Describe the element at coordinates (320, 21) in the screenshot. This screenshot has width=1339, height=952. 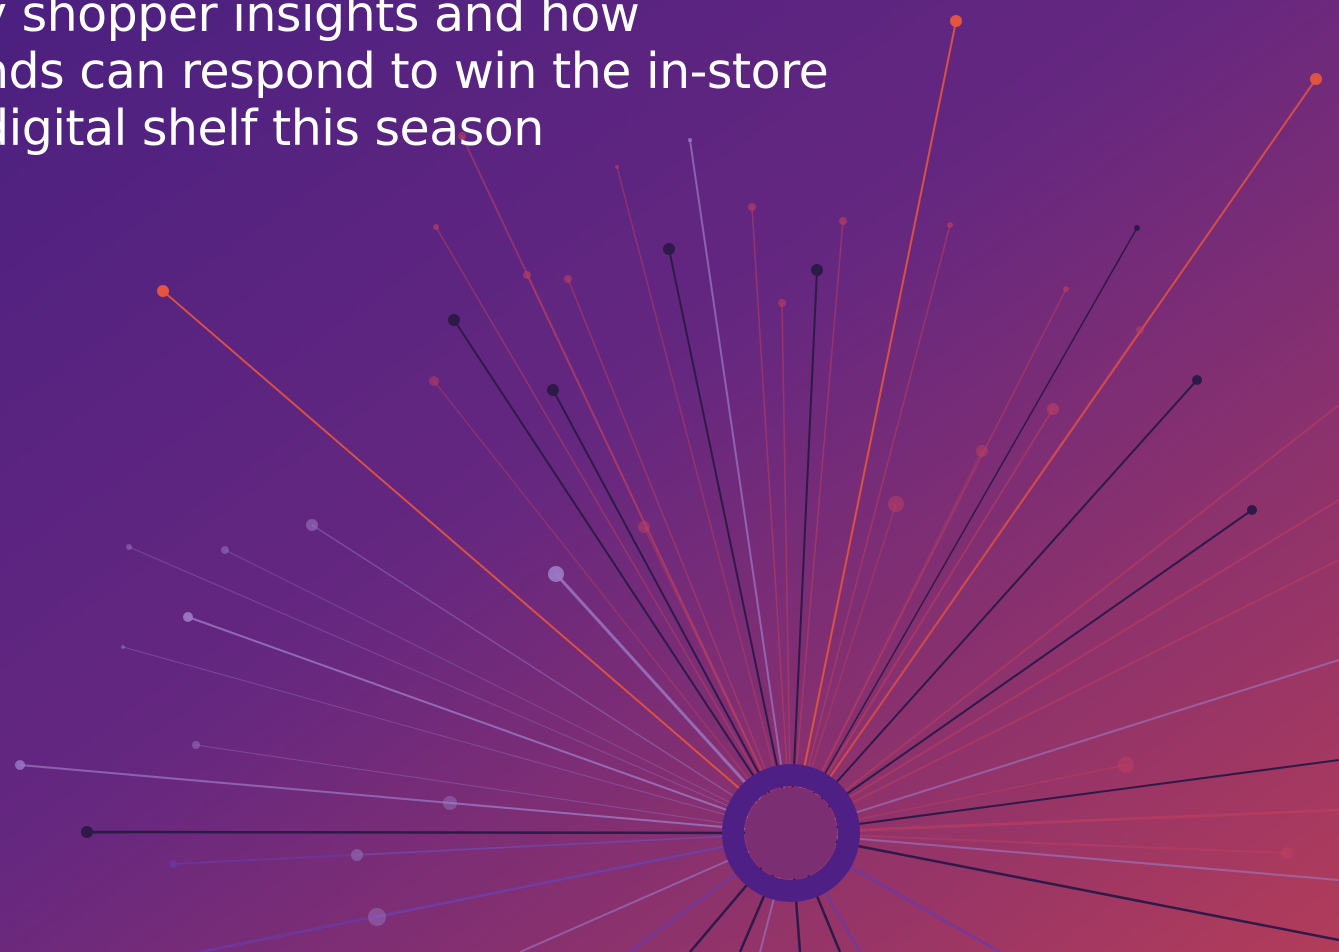
I see `headline-line-1: y shopper insights and how` at that location.